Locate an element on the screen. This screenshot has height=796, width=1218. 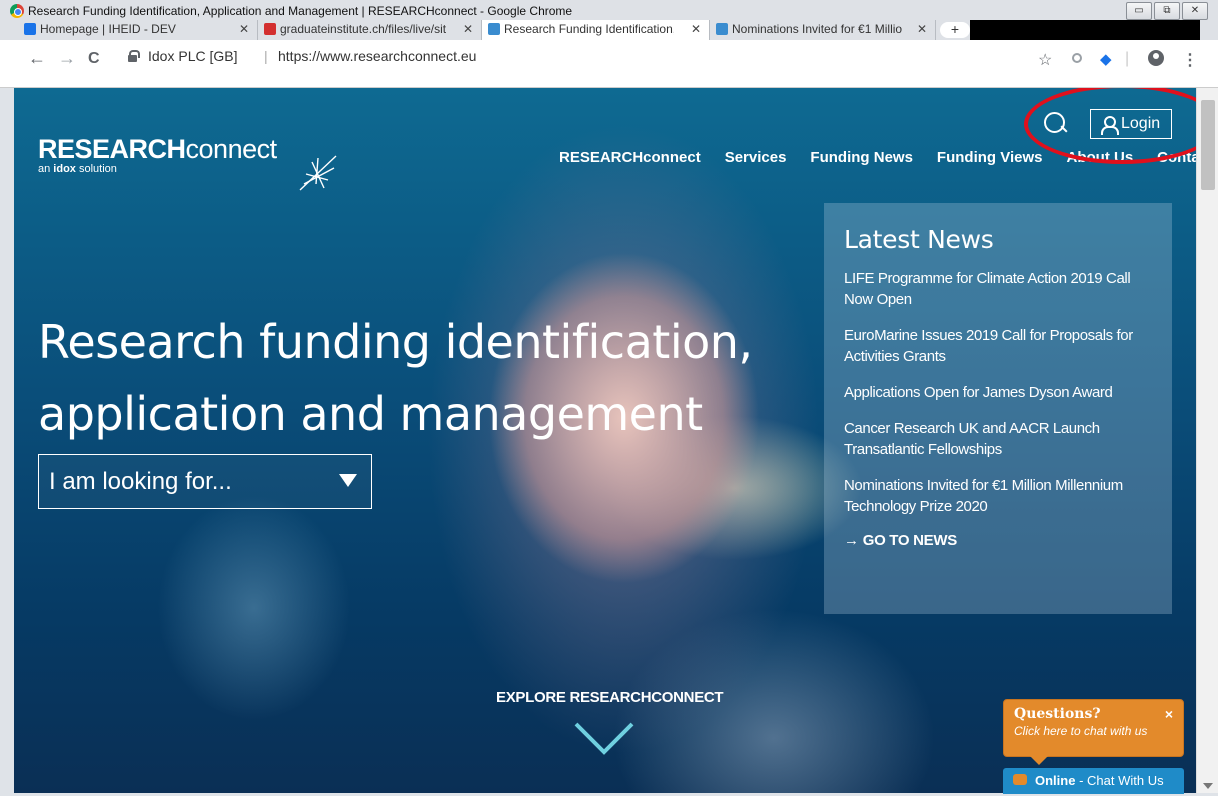
researchconnect-logo: RESEARCHconnect an idox solution is located at coordinates (187, 162).